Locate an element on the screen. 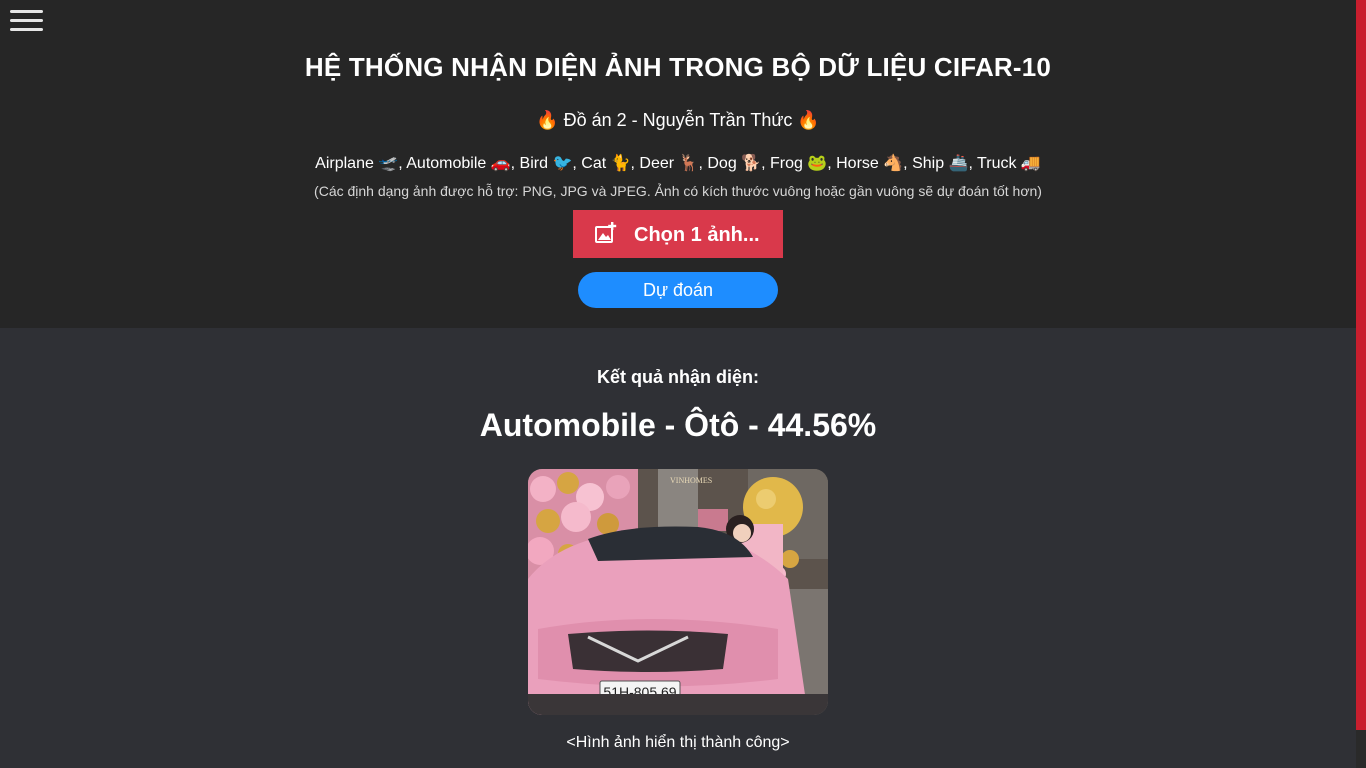 This screenshot has width=1366, height=768. uploaded-image: VINHOMES 51H-805.69 is located at coordinates (678, 592).